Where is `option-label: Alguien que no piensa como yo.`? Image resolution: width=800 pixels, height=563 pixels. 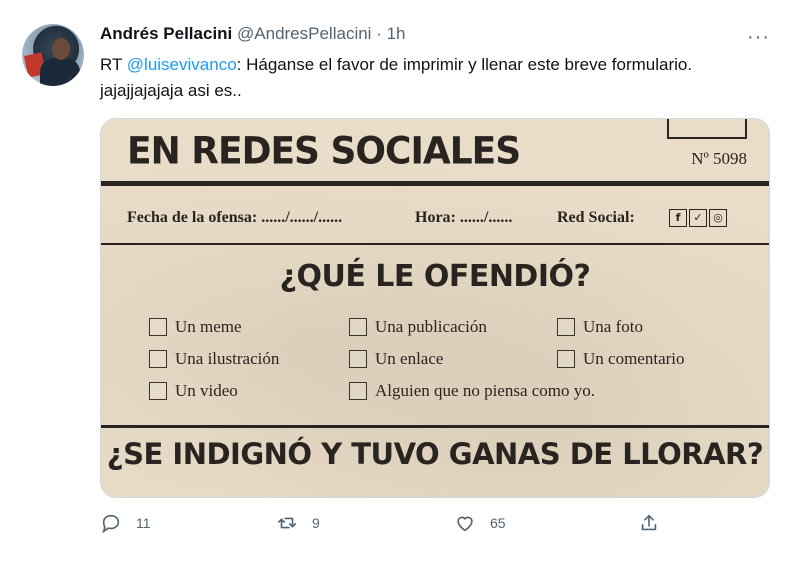
option-label: Alguien que no piensa como yo. is located at coordinates (485, 390).